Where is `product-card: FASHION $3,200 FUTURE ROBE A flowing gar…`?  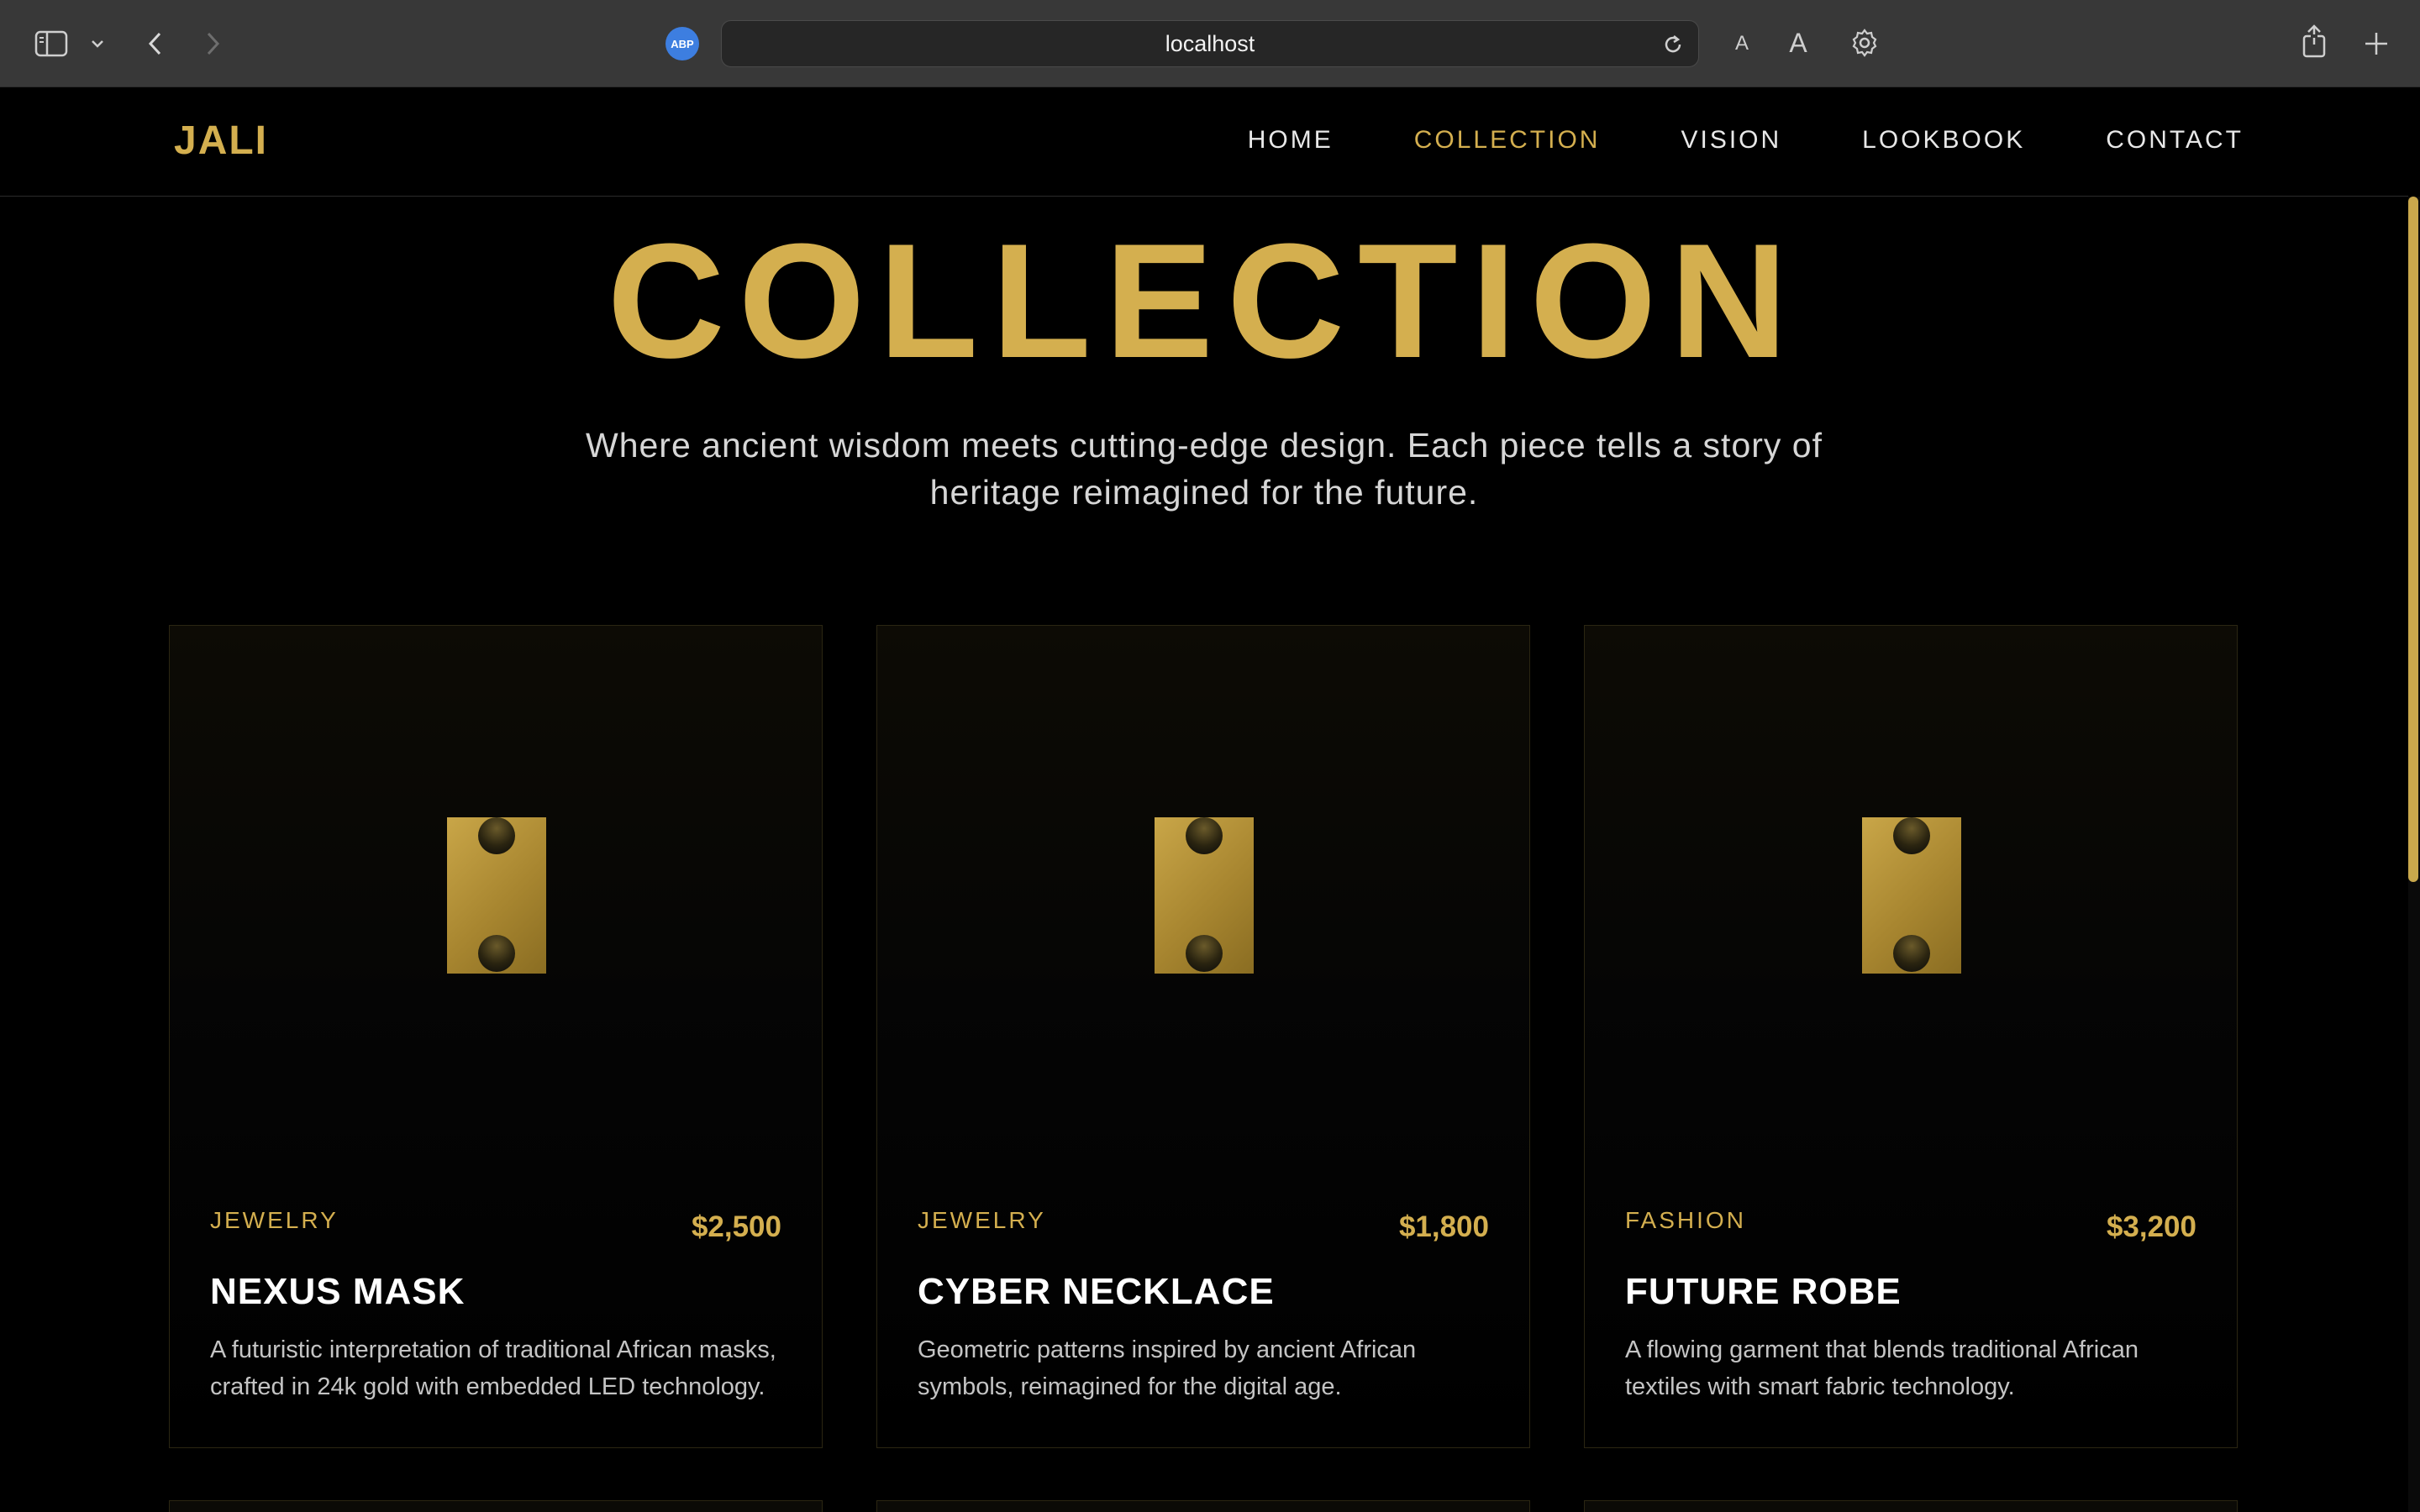
product-card: FASHION $3,200 FUTURE ROBE A flowing gar… is located at coordinates (1911, 1036).